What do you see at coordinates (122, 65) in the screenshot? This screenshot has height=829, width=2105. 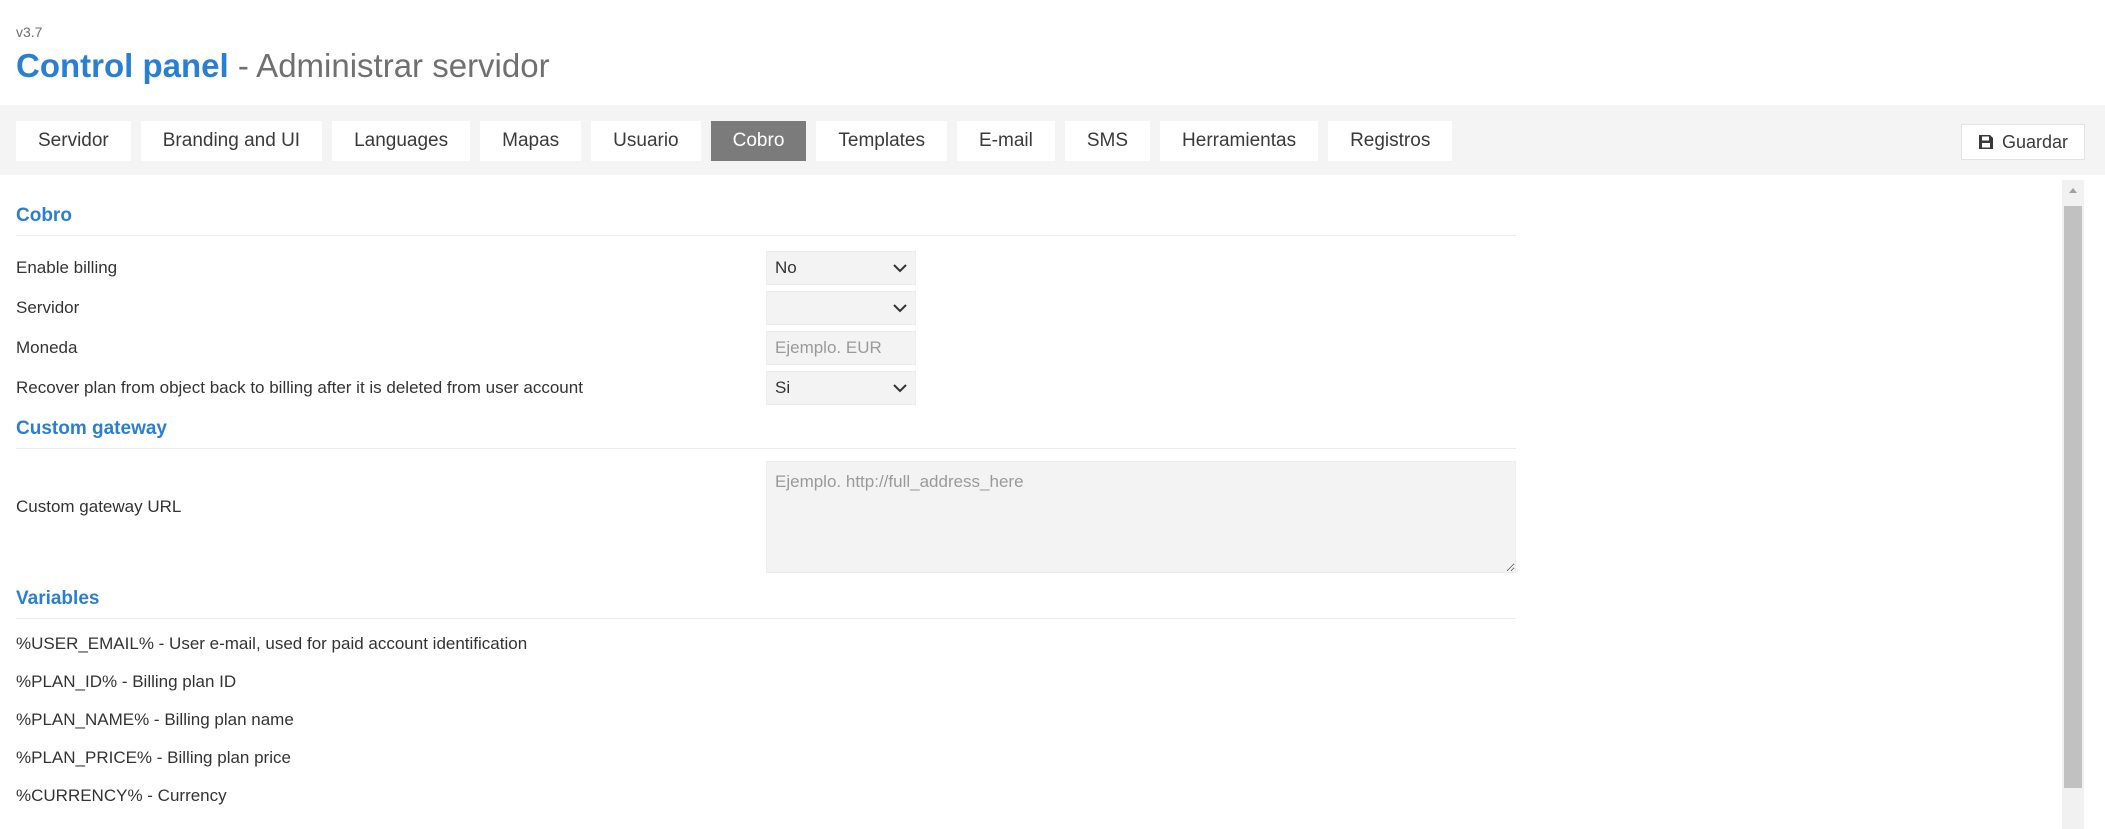 I see `app-title: Control panel` at bounding box center [122, 65].